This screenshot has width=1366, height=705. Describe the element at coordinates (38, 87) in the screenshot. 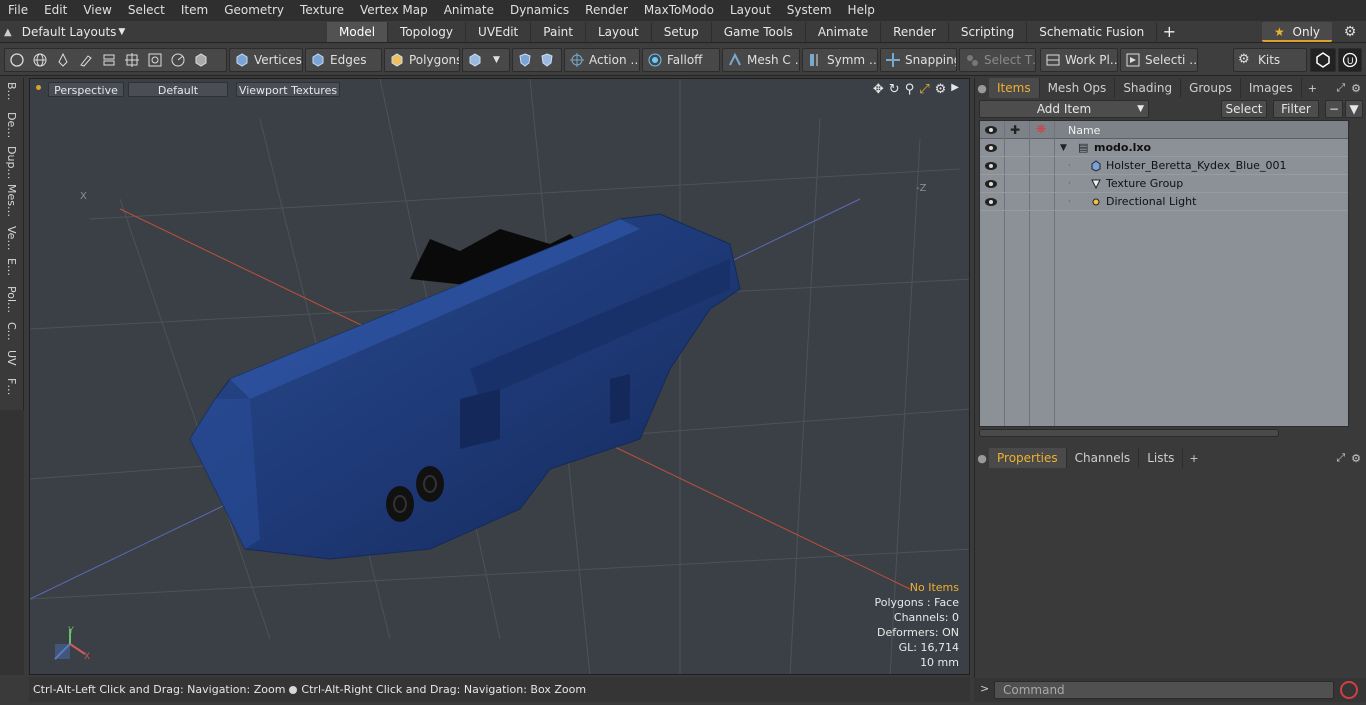

I see `viewport-menu-dot` at that location.